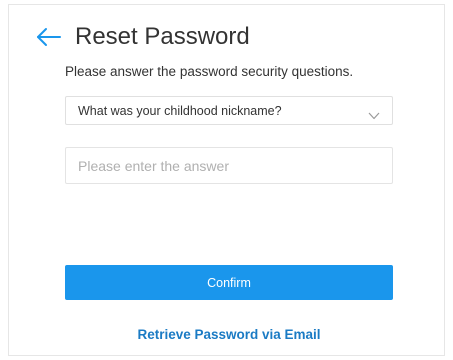  Describe the element at coordinates (162, 36) in the screenshot. I see `page-title: Reset Password` at that location.